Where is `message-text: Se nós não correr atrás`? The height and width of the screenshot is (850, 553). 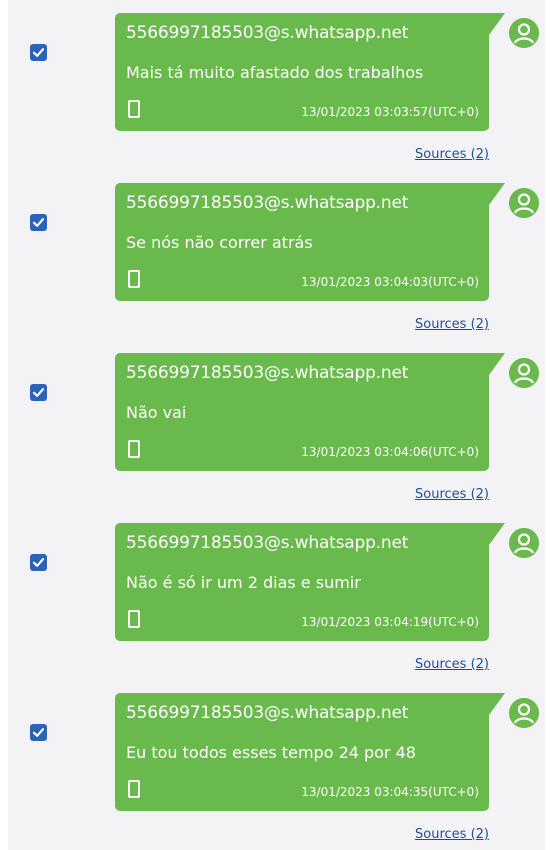
message-text: Se nós não correr atrás is located at coordinates (219, 242).